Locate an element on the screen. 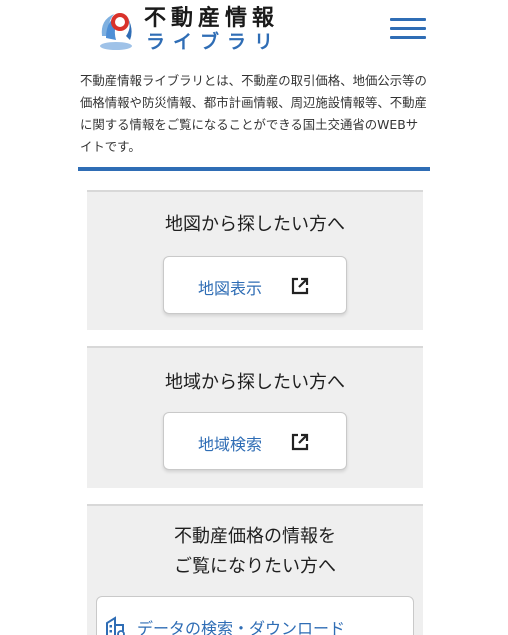  header-divider is located at coordinates (254, 169).